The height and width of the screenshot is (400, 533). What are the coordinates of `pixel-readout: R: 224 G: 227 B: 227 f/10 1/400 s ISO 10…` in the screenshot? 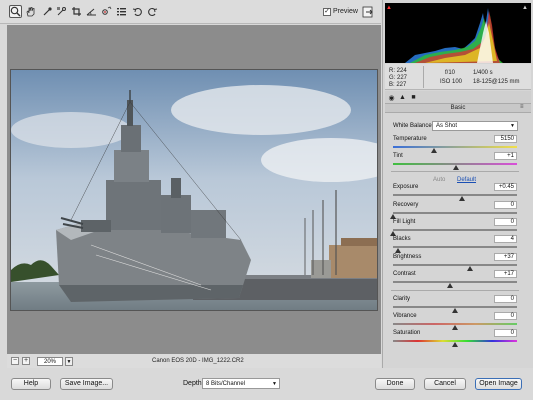 It's located at (458, 77).